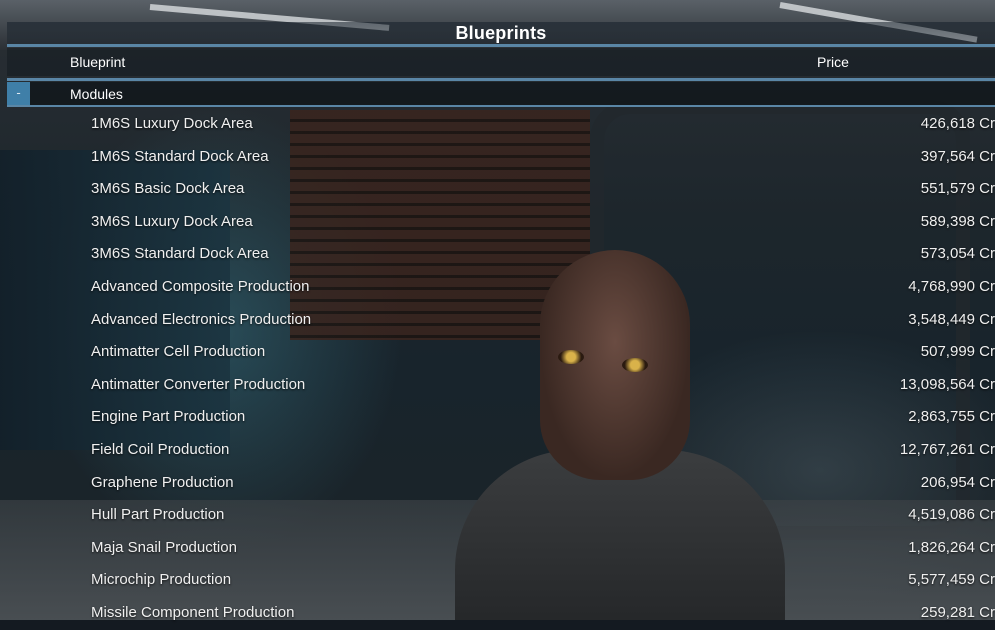 The image size is (995, 630). I want to click on blueprint-price: 397,564 Cr, so click(957, 156).